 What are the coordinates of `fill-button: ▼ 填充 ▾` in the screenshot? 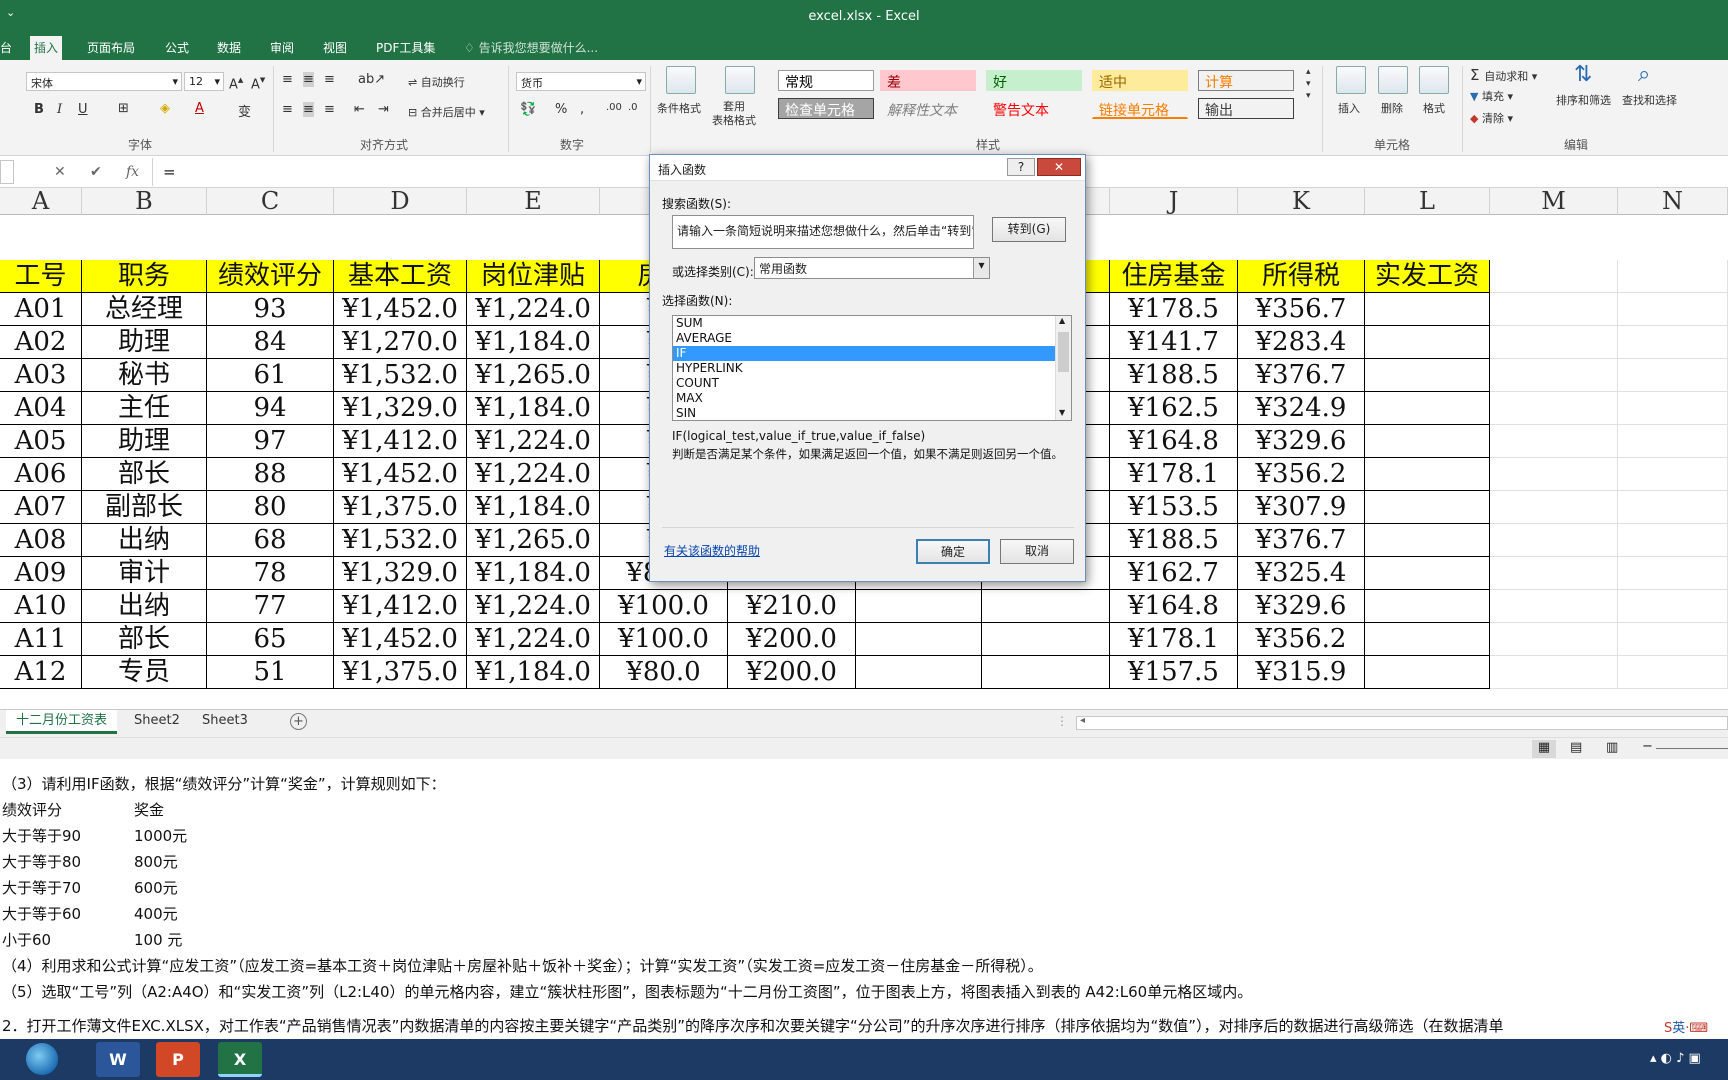 It's located at (1491, 96).